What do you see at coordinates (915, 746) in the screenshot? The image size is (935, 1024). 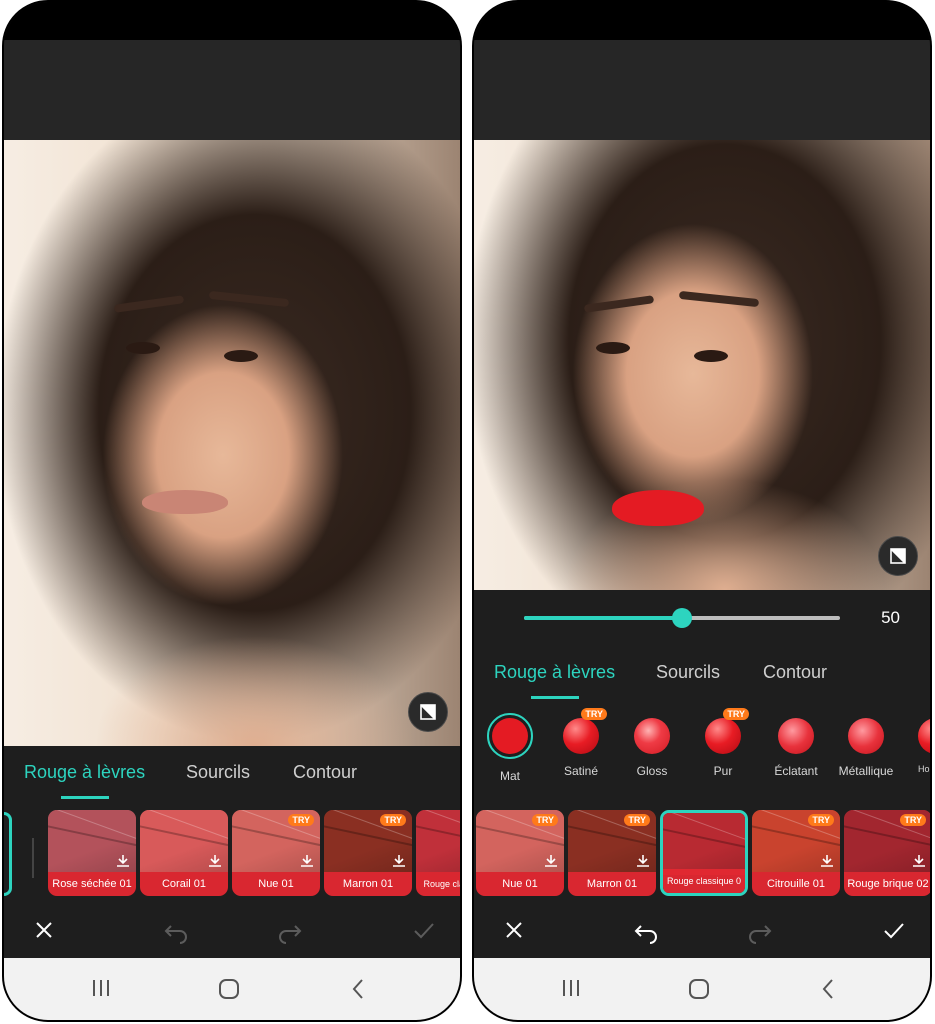 I see `finish-partial: Ho ph` at bounding box center [915, 746].